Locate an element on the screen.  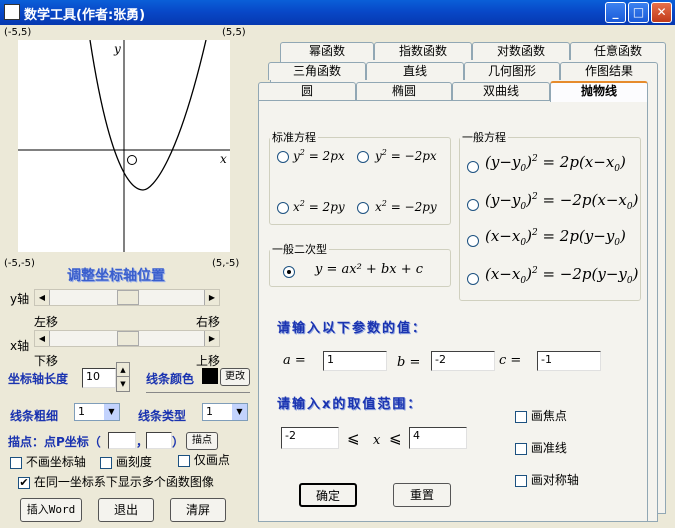
b-input: -2 is located at coordinates (463, 361).